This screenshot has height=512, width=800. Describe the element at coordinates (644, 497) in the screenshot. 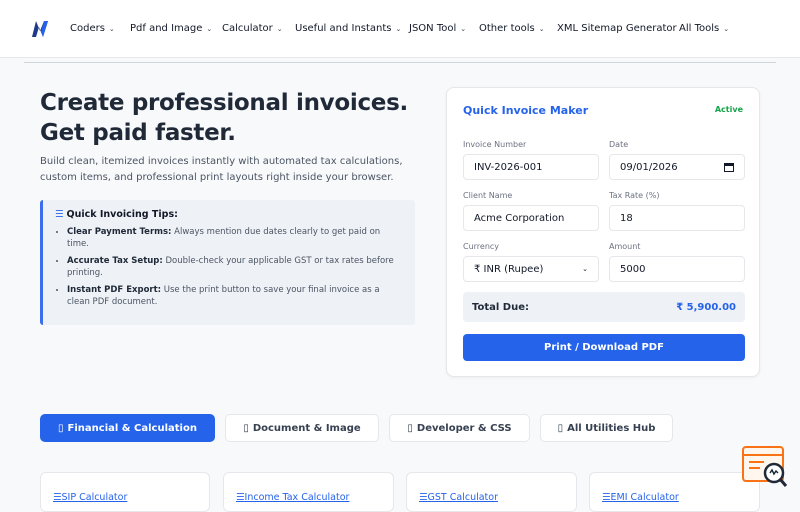

I see `tool-label: EMI Calculator` at that location.